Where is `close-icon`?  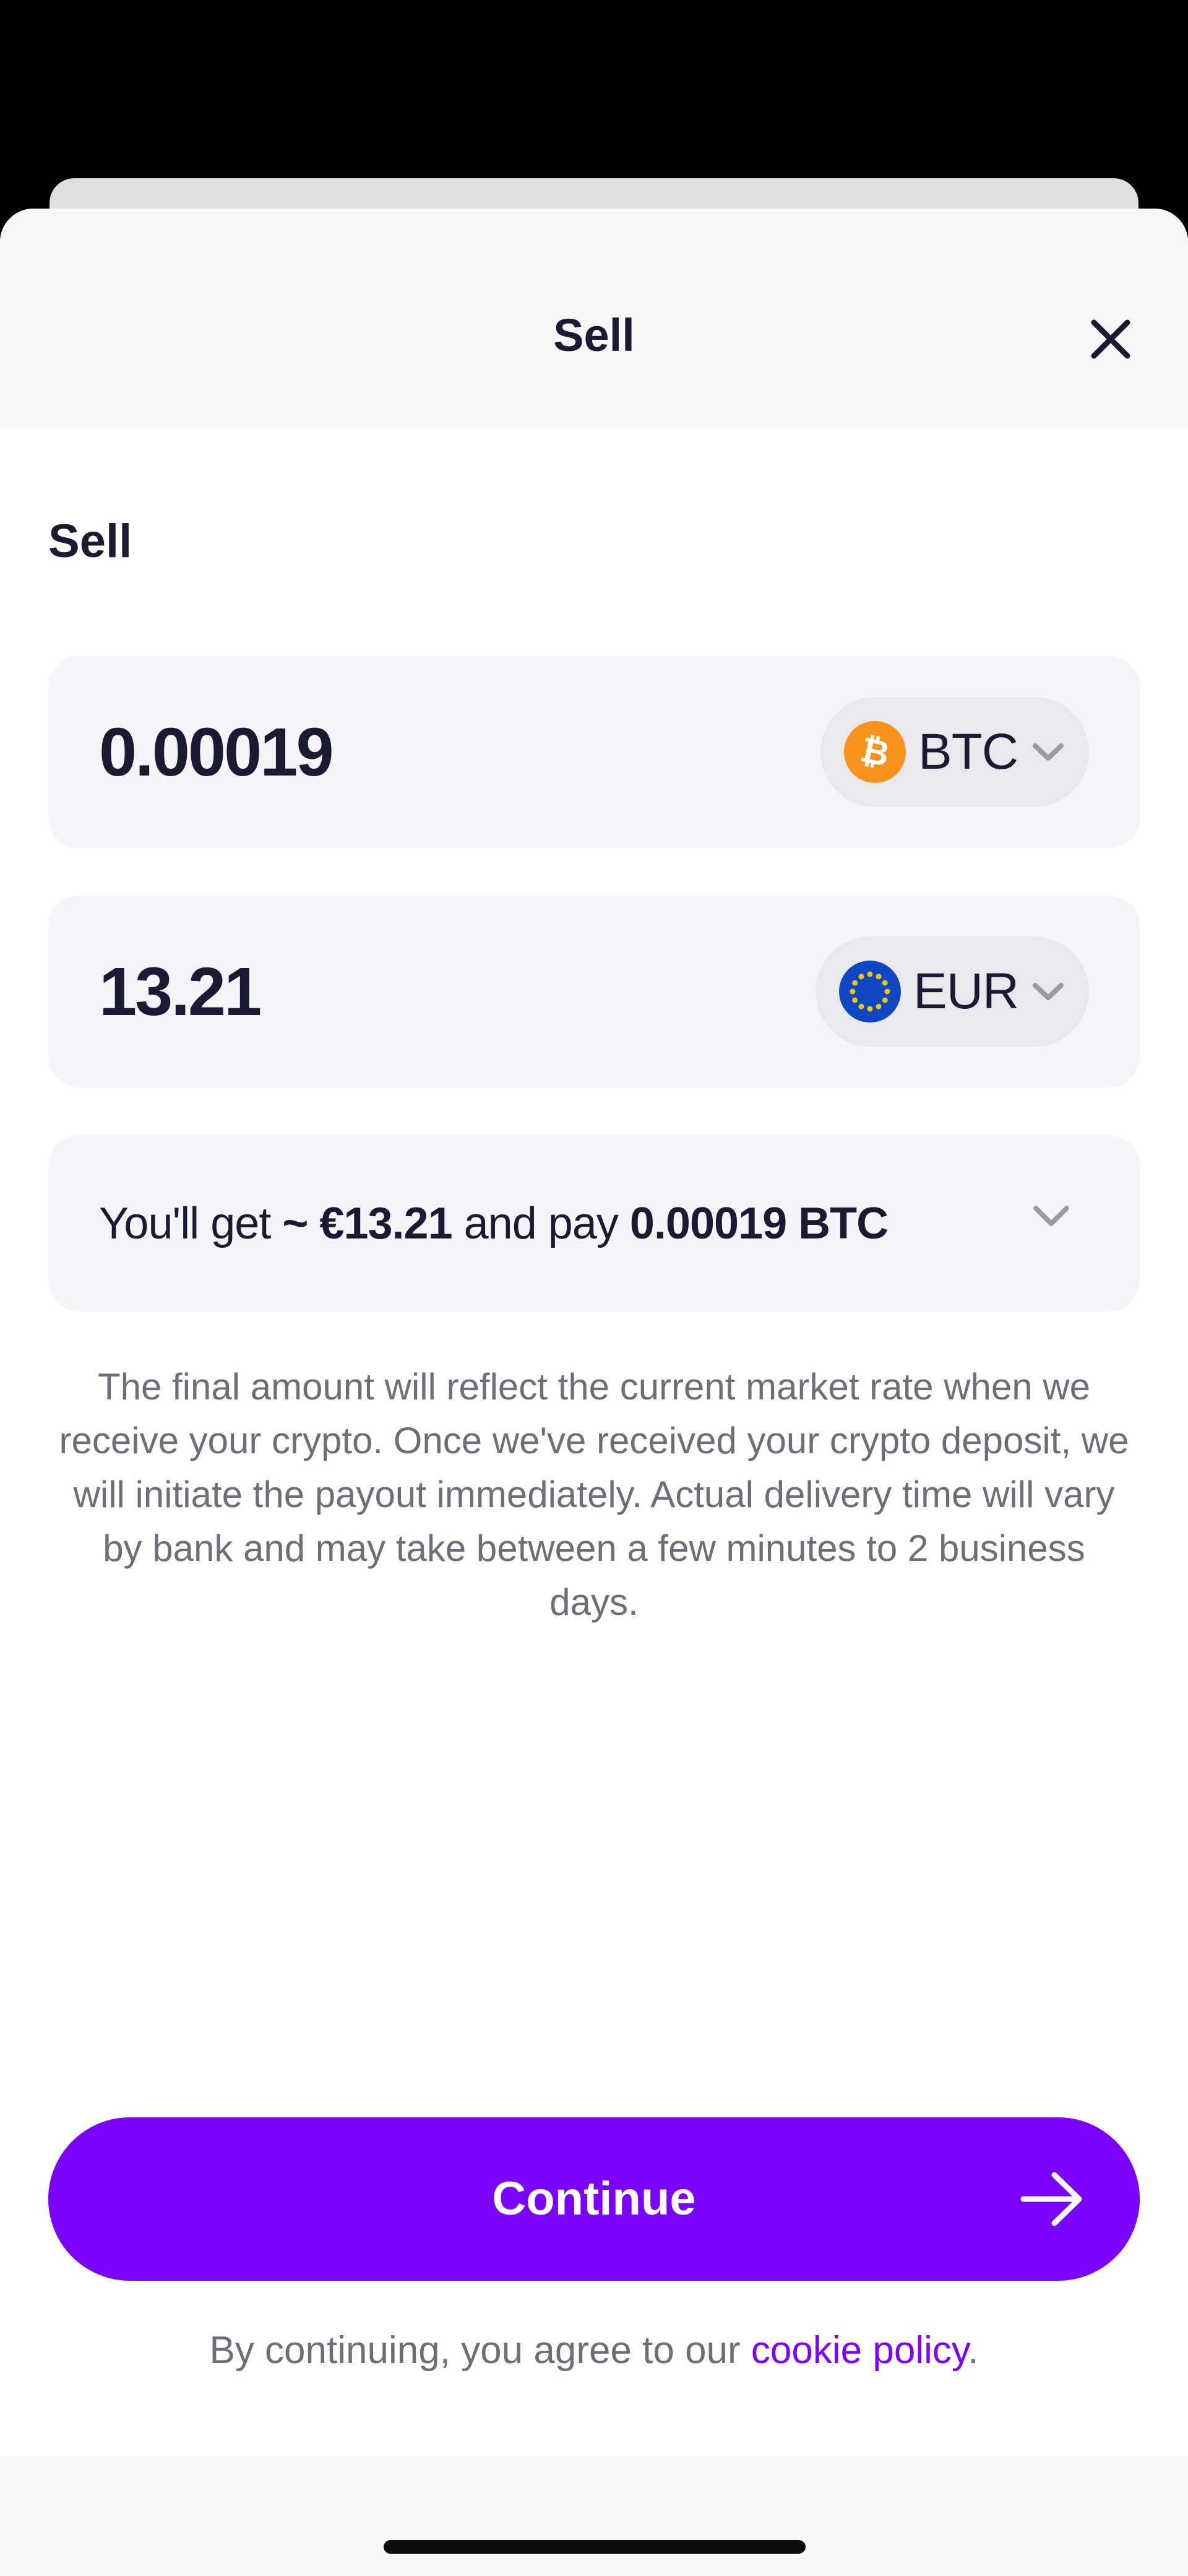
close-icon is located at coordinates (1110, 339).